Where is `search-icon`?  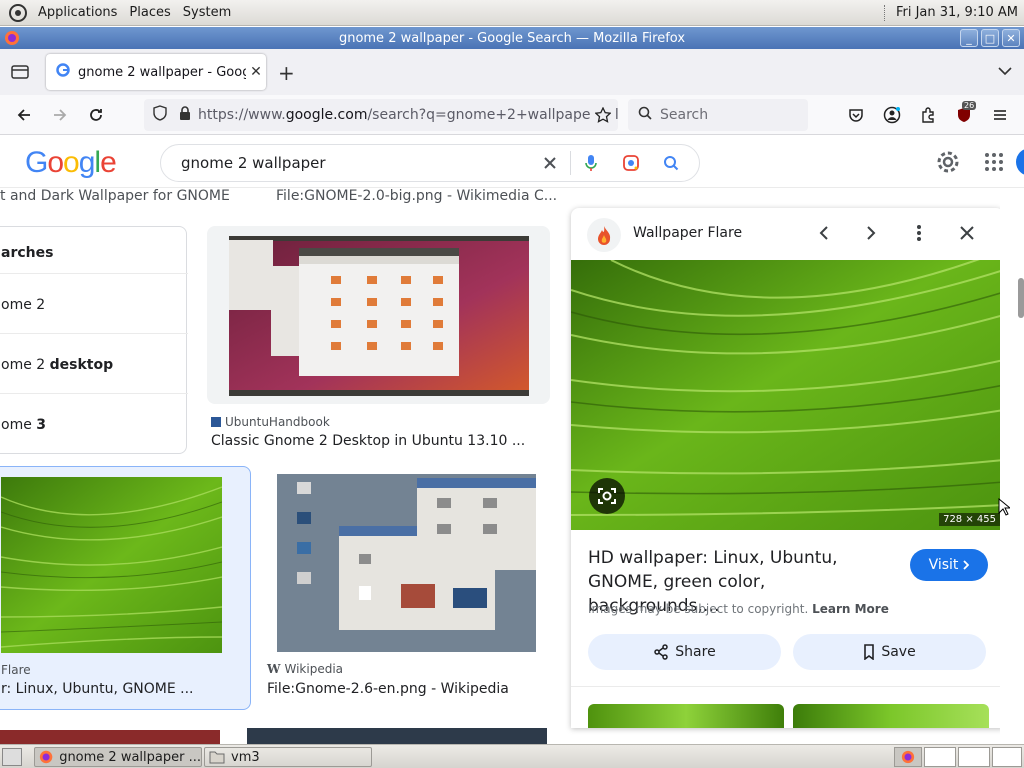
search-icon is located at coordinates (645, 115).